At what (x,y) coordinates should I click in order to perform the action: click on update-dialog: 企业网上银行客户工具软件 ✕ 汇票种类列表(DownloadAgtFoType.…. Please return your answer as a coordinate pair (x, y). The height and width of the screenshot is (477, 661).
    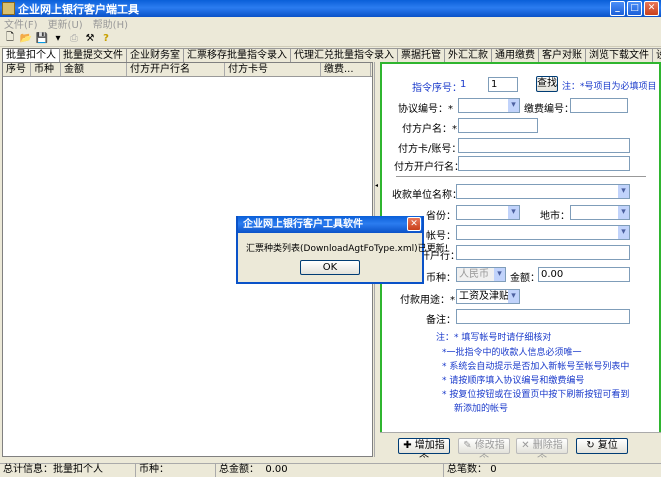
    Looking at the image, I should click on (342, 250).